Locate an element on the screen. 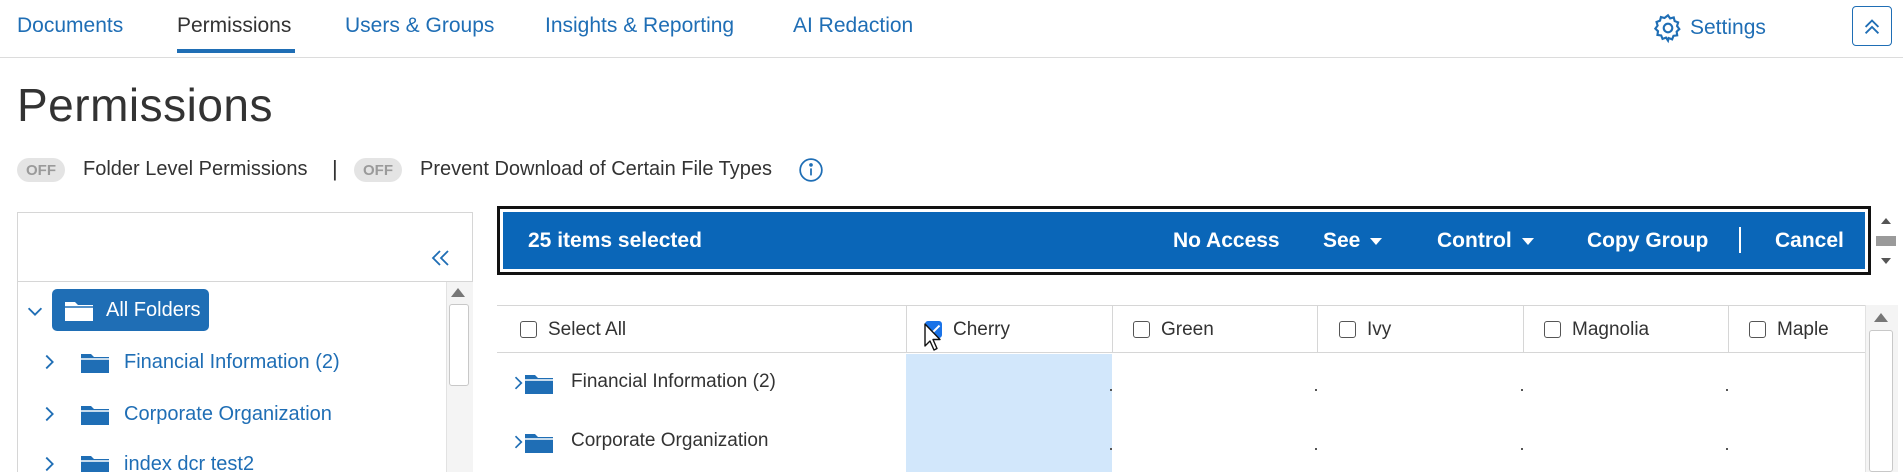 Image resolution: width=1903 pixels, height=472 pixels. tree-scroll-up-arrow is located at coordinates (458, 292).